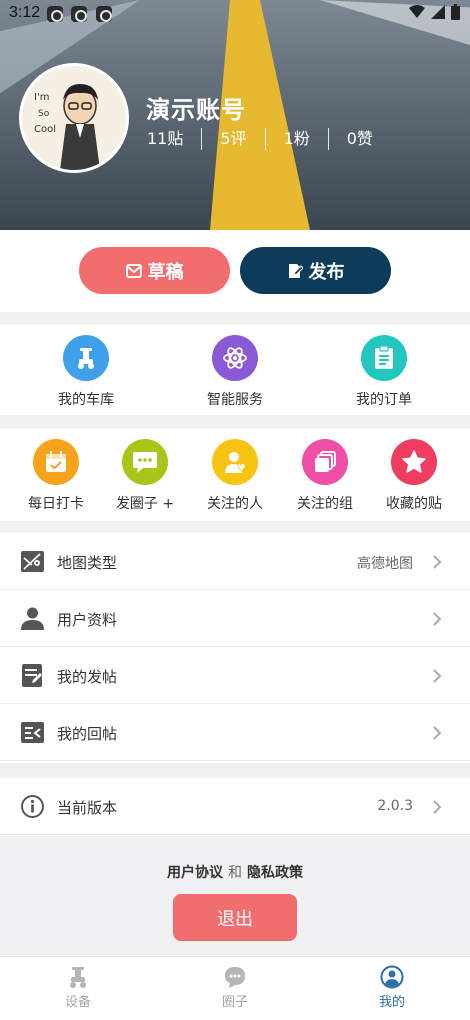 The width and height of the screenshot is (470, 1020). I want to click on svg-text: I'm, so click(41, 97).